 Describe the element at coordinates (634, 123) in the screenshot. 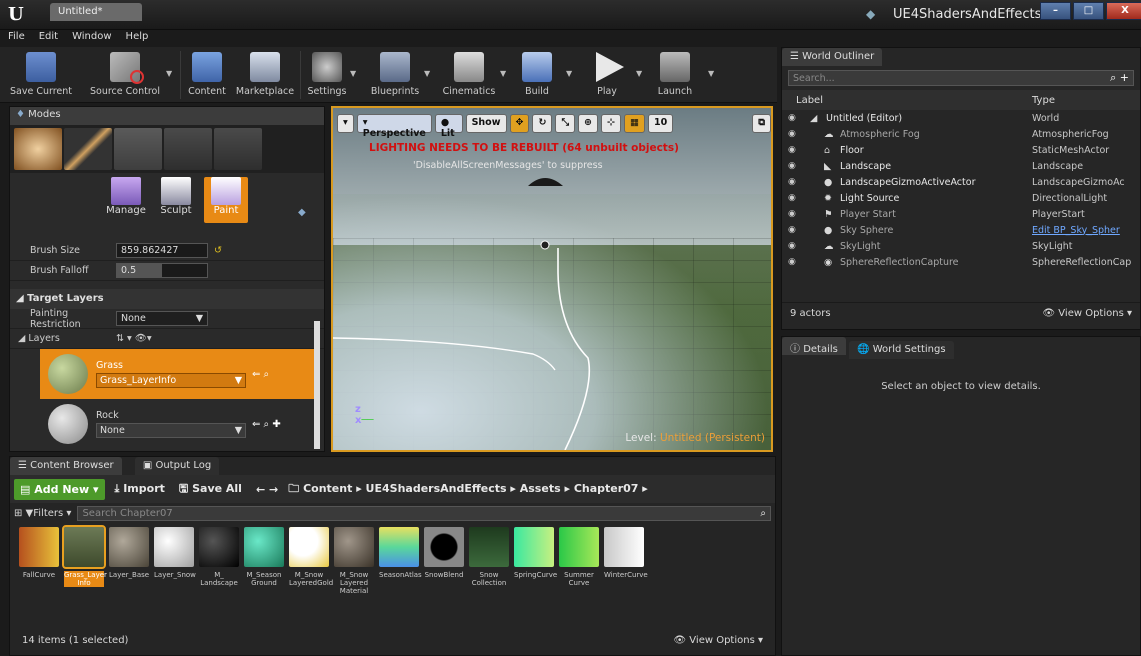

I see `grid-snap-icon: ▦` at that location.